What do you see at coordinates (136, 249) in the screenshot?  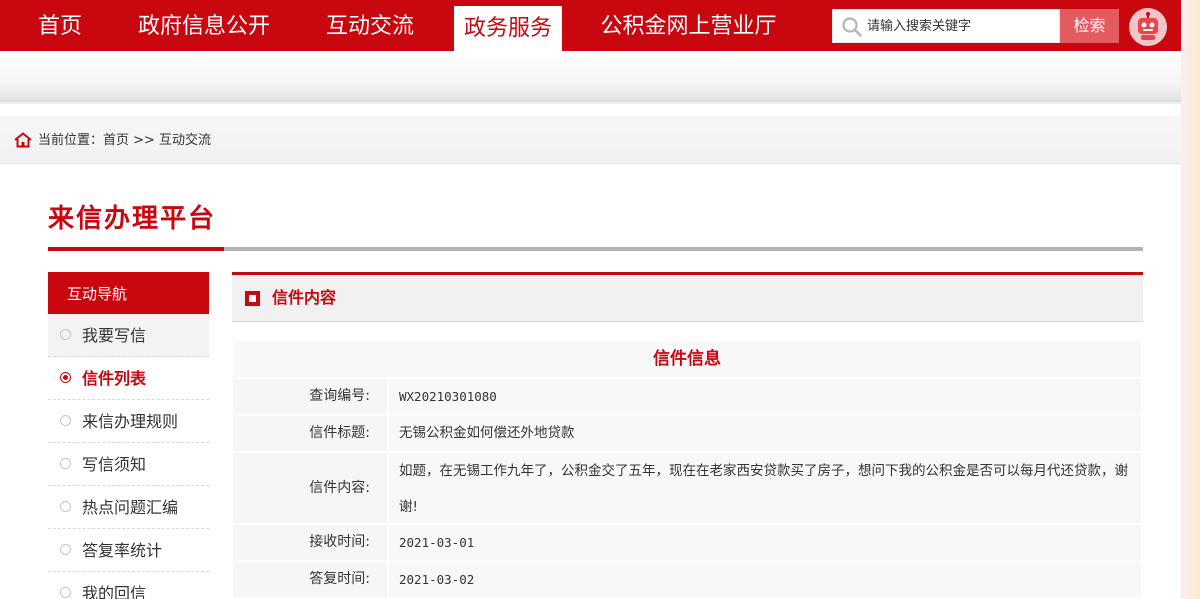 I see `title-divider-accent` at bounding box center [136, 249].